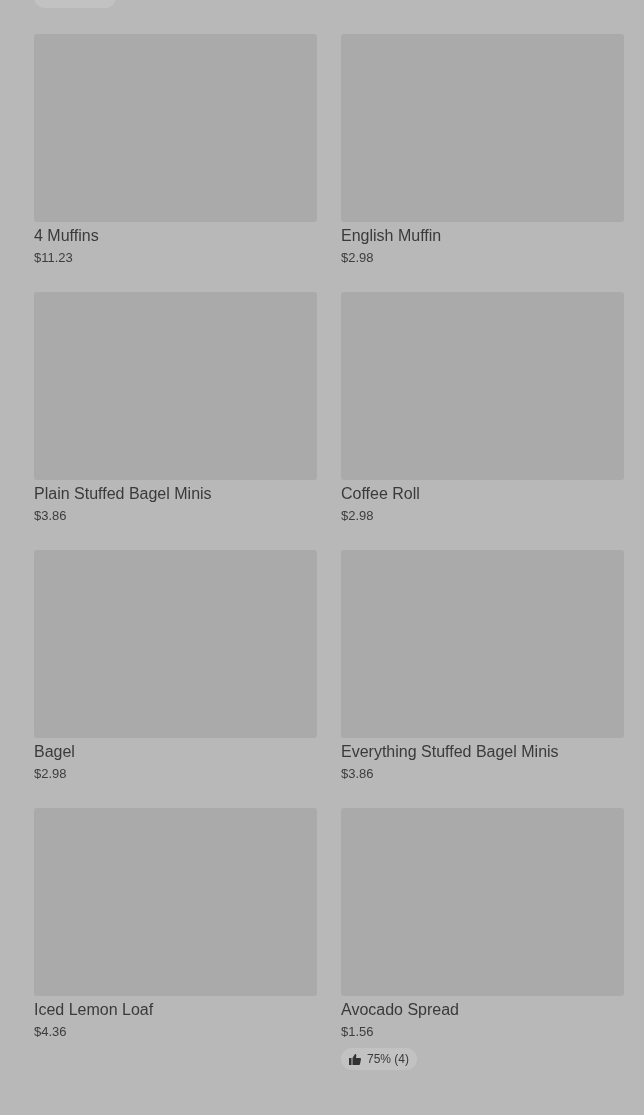 The image size is (644, 1115). Describe the element at coordinates (175, 1010) in the screenshot. I see `product-name: Iced Lemon Loaf` at that location.